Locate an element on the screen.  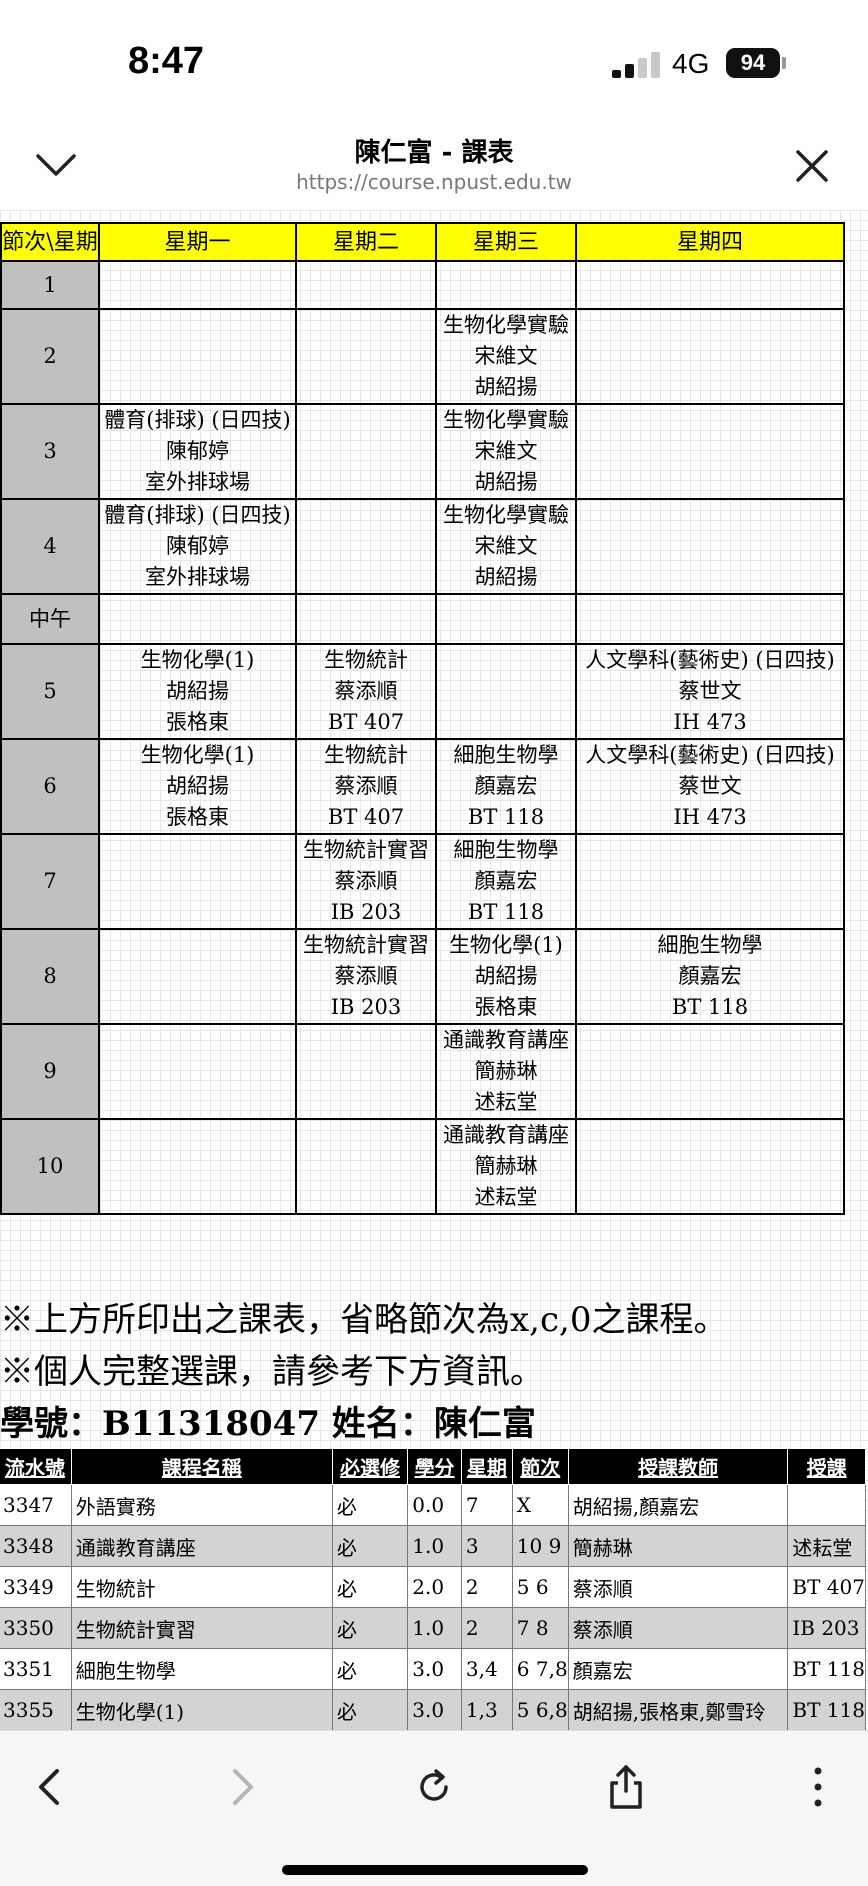
reload-icon is located at coordinates (434, 1787).